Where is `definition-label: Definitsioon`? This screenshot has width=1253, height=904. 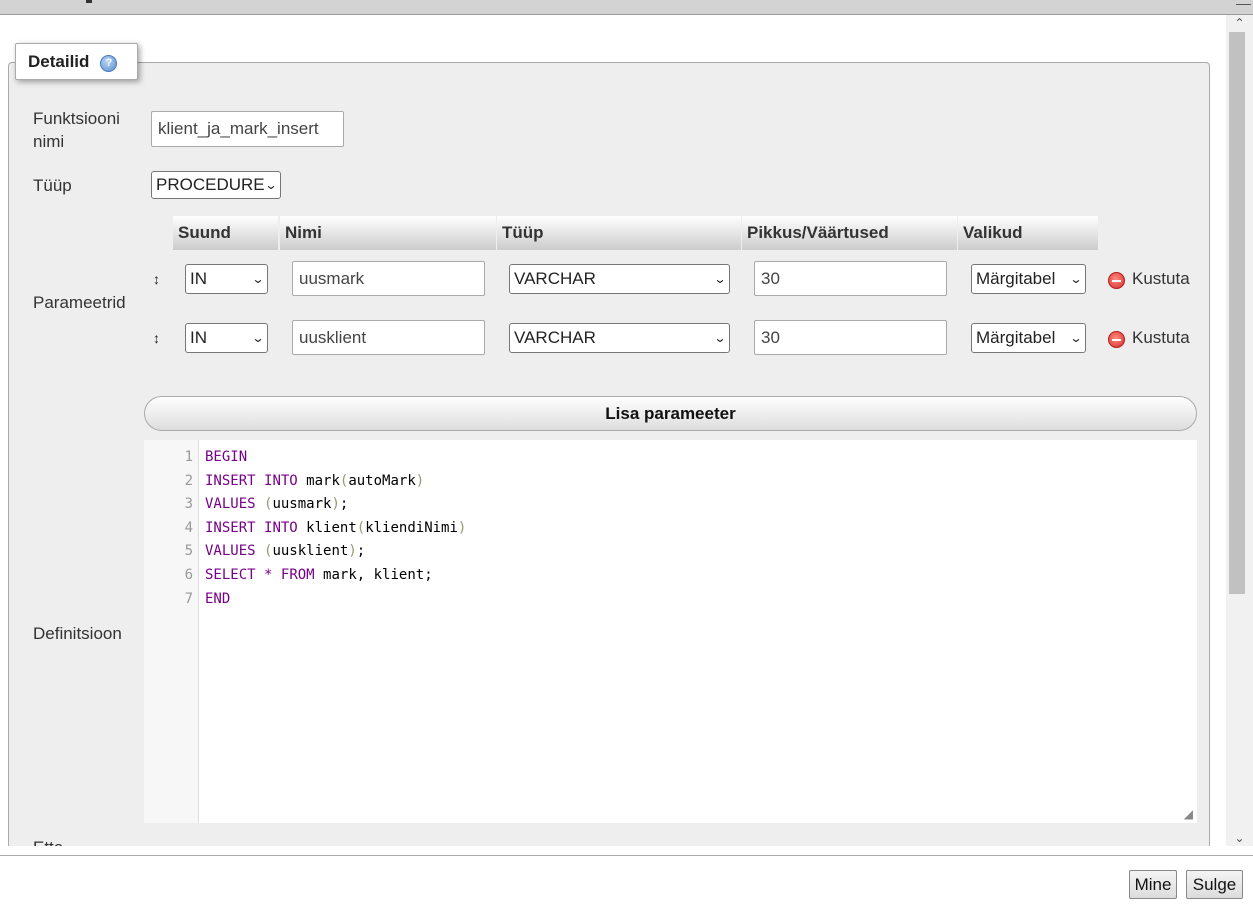
definition-label: Definitsioon is located at coordinates (77, 633).